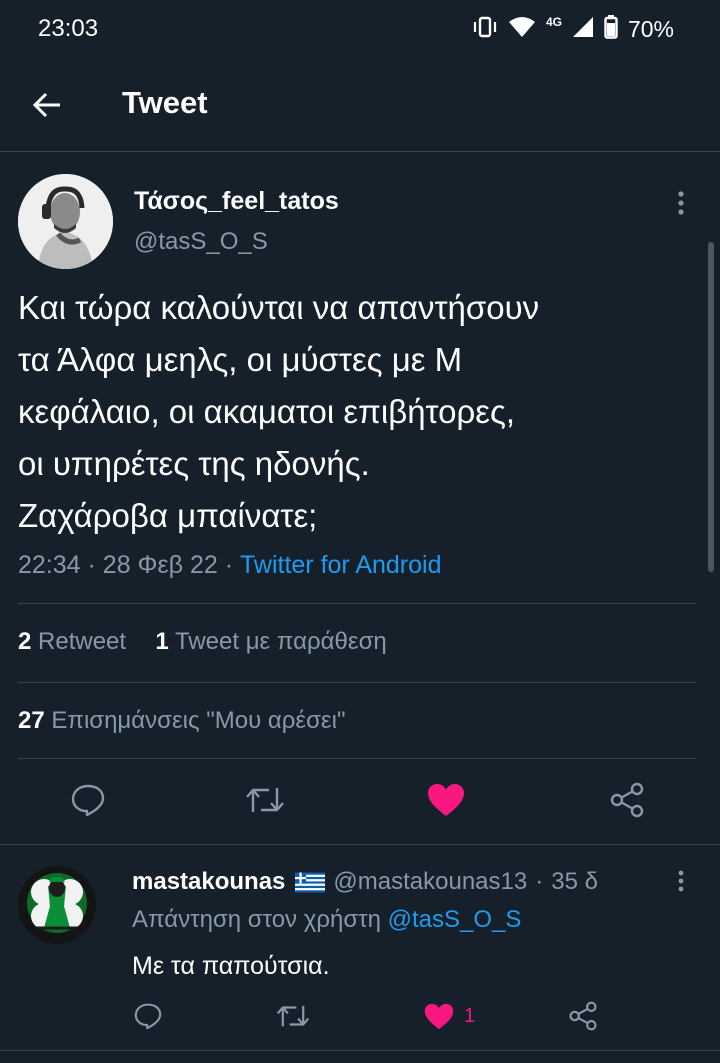  I want to click on like-button, so click(446, 800).